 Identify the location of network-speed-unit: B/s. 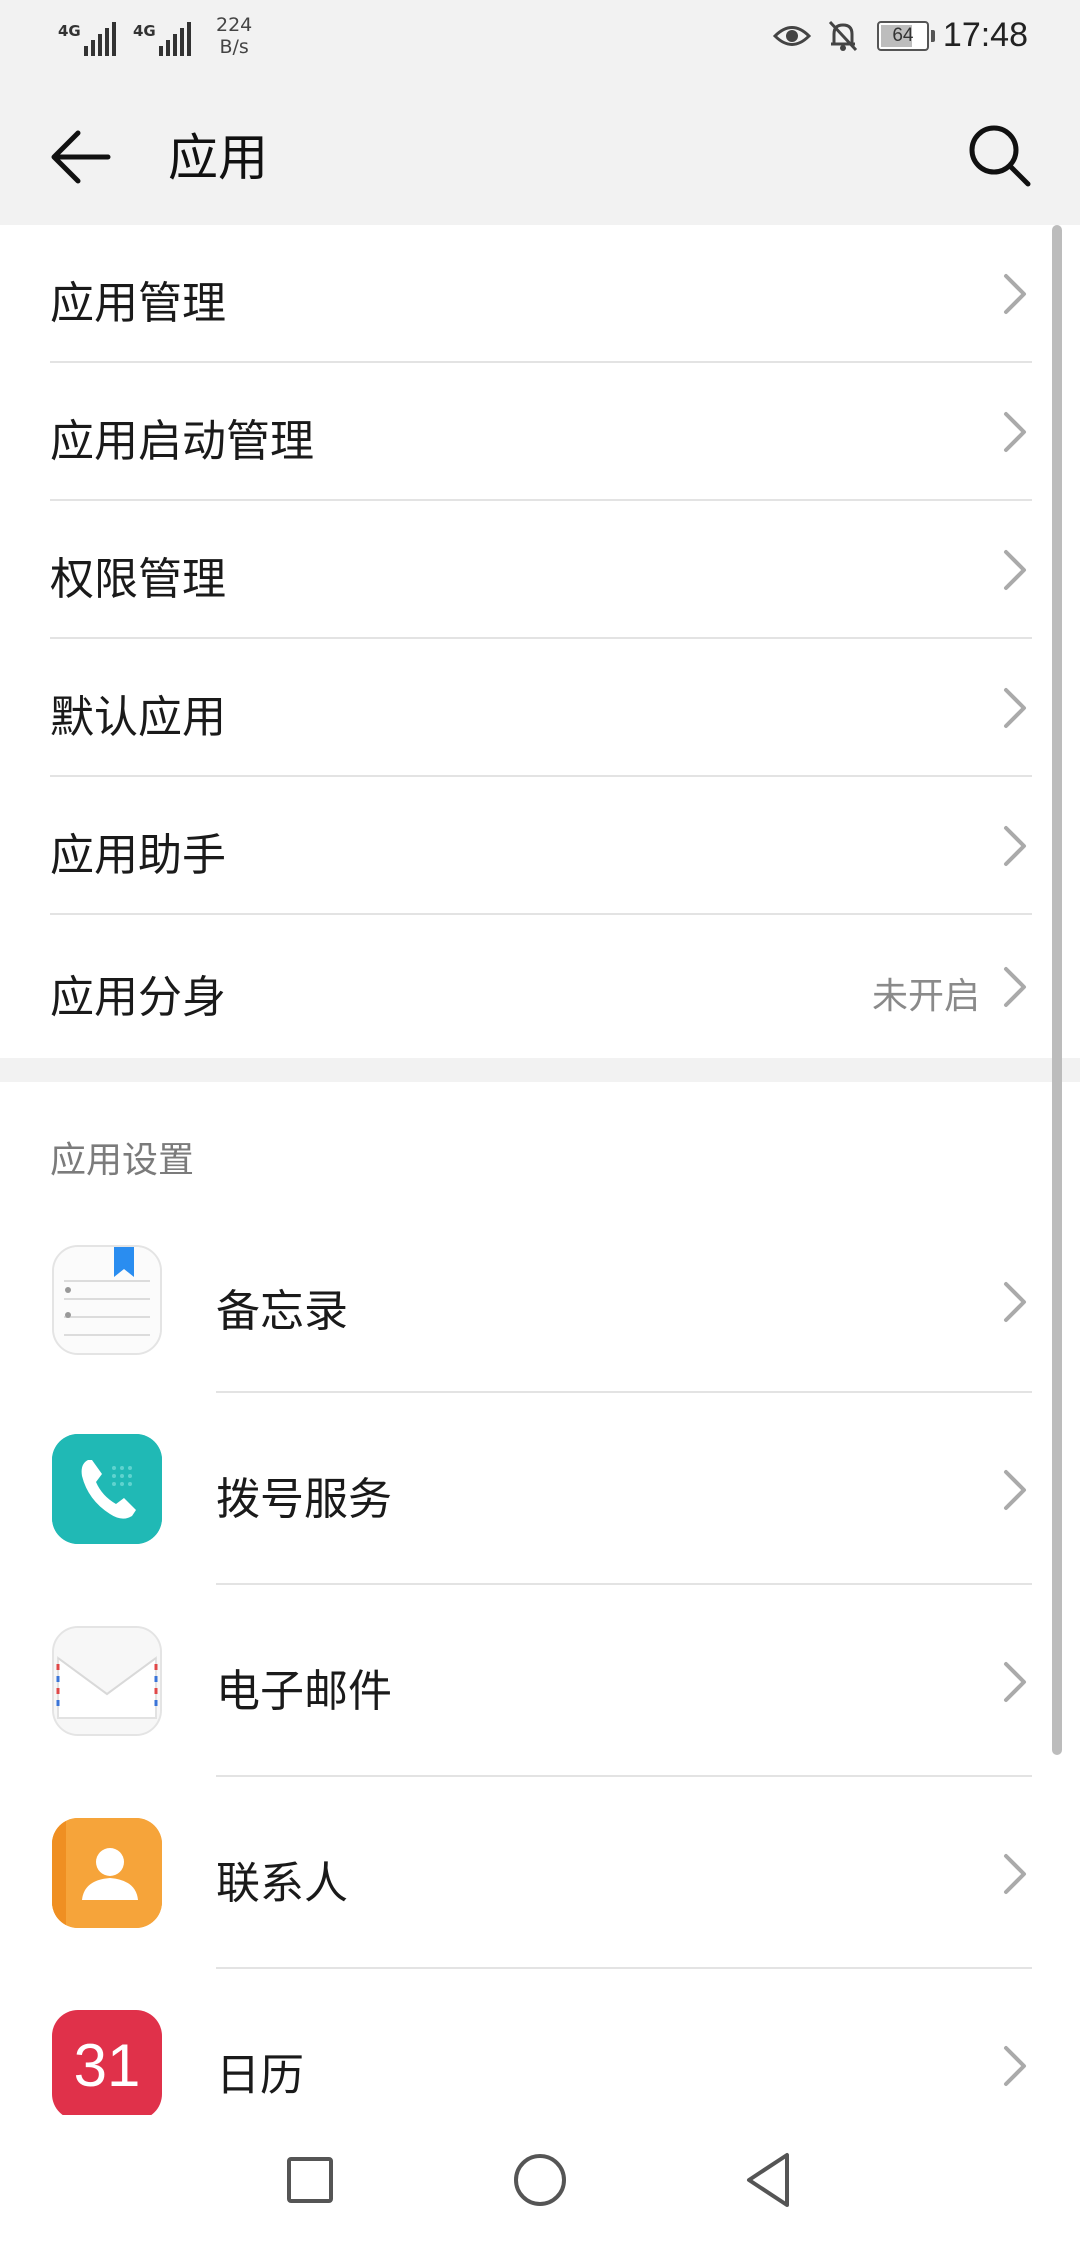
(234, 47).